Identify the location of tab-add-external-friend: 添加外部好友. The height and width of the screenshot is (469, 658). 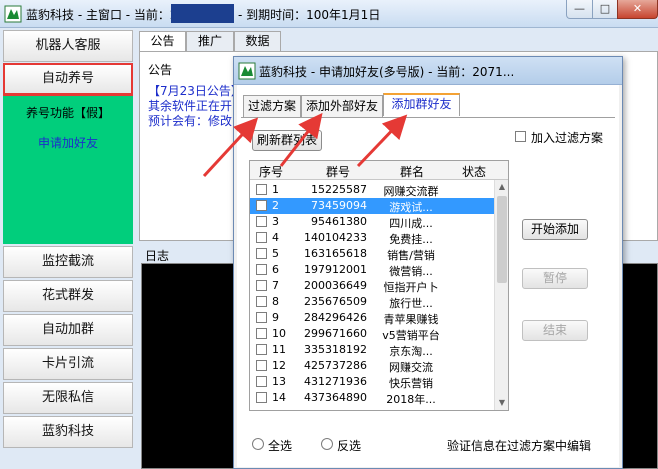
(342, 106).